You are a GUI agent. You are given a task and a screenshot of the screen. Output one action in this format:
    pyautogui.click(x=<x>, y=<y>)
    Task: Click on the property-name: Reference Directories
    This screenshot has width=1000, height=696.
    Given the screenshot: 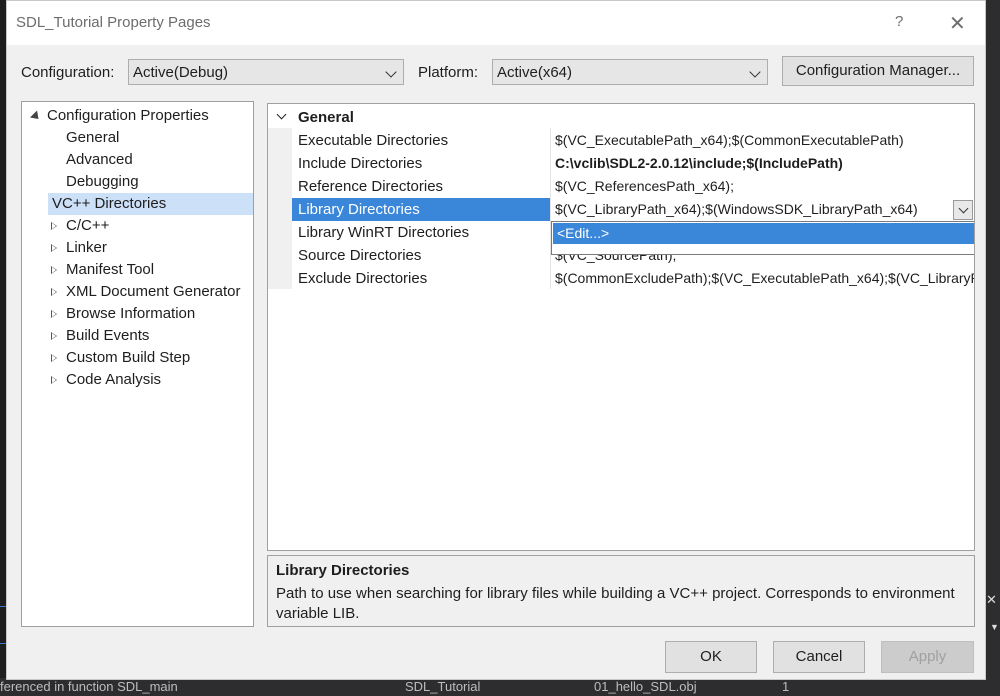 What is the action you would take?
    pyautogui.click(x=371, y=186)
    